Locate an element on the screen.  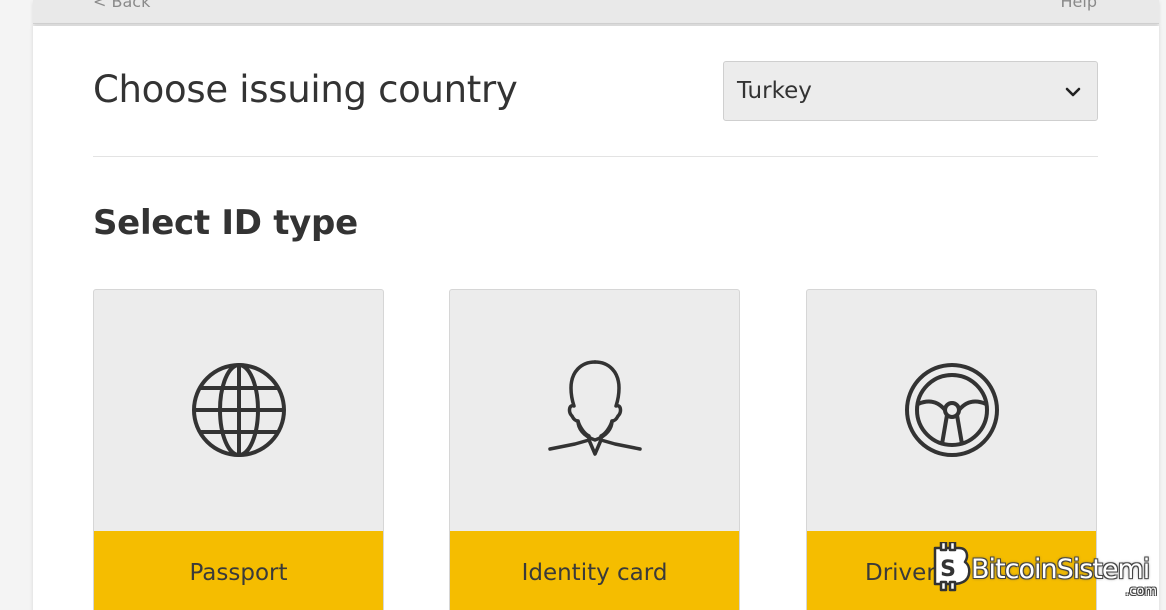
watermark: S BitcoinSistemi .com is located at coordinates (1042, 571).